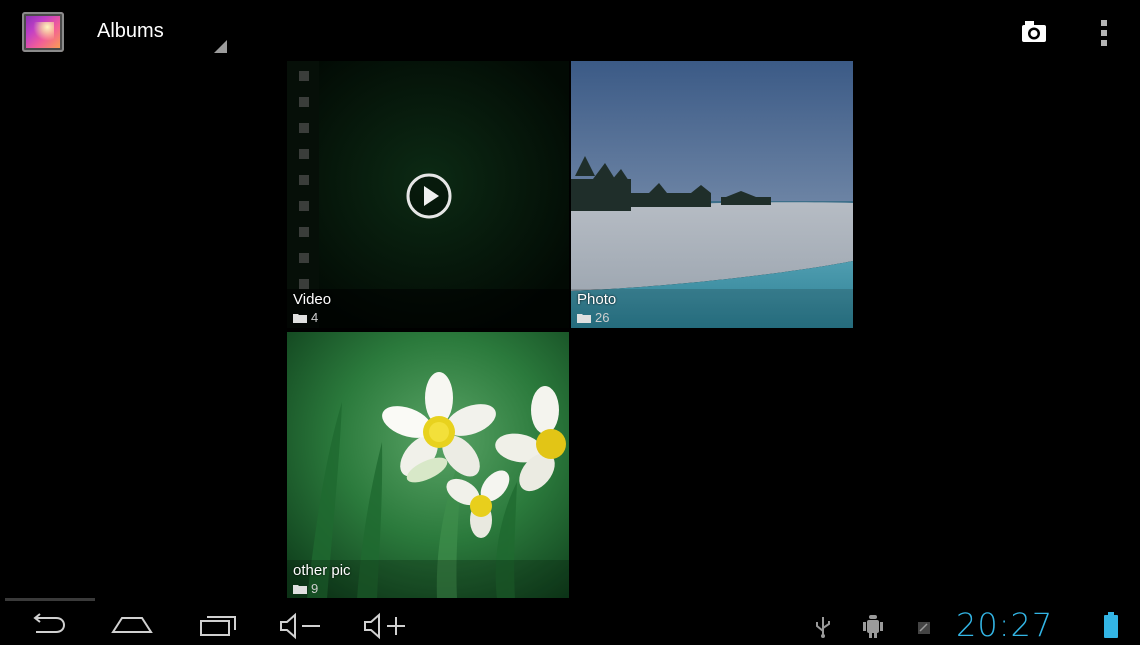 This screenshot has width=1140, height=645. Describe the element at coordinates (315, 317) in the screenshot. I see `album-count: 4` at that location.